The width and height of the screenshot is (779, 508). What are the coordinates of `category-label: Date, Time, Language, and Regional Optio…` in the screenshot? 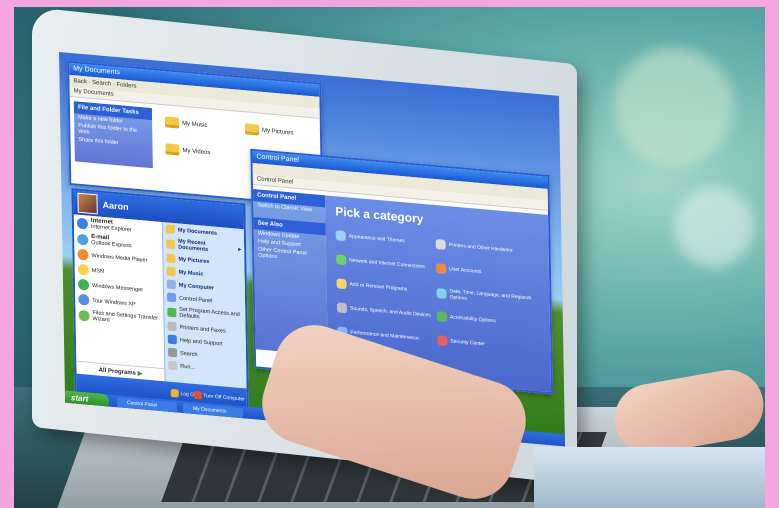 It's located at (490, 295).